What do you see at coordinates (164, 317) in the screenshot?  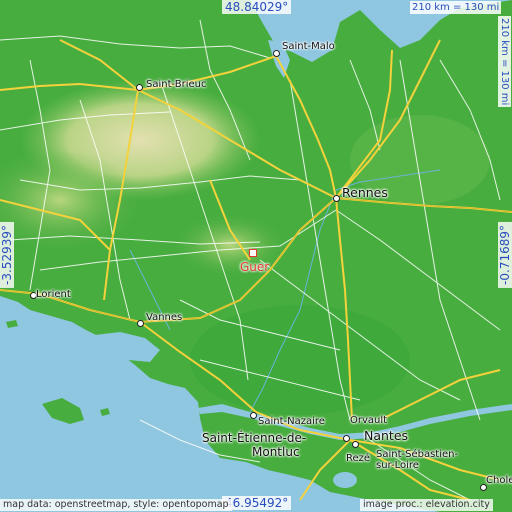 I see `city-label-vannes: Vannes` at bounding box center [164, 317].